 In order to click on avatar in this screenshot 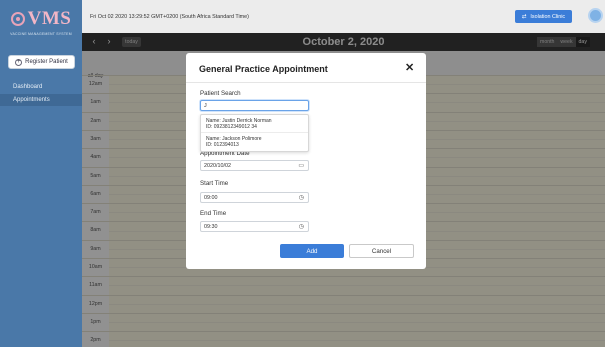, I will do `click(595, 15)`.